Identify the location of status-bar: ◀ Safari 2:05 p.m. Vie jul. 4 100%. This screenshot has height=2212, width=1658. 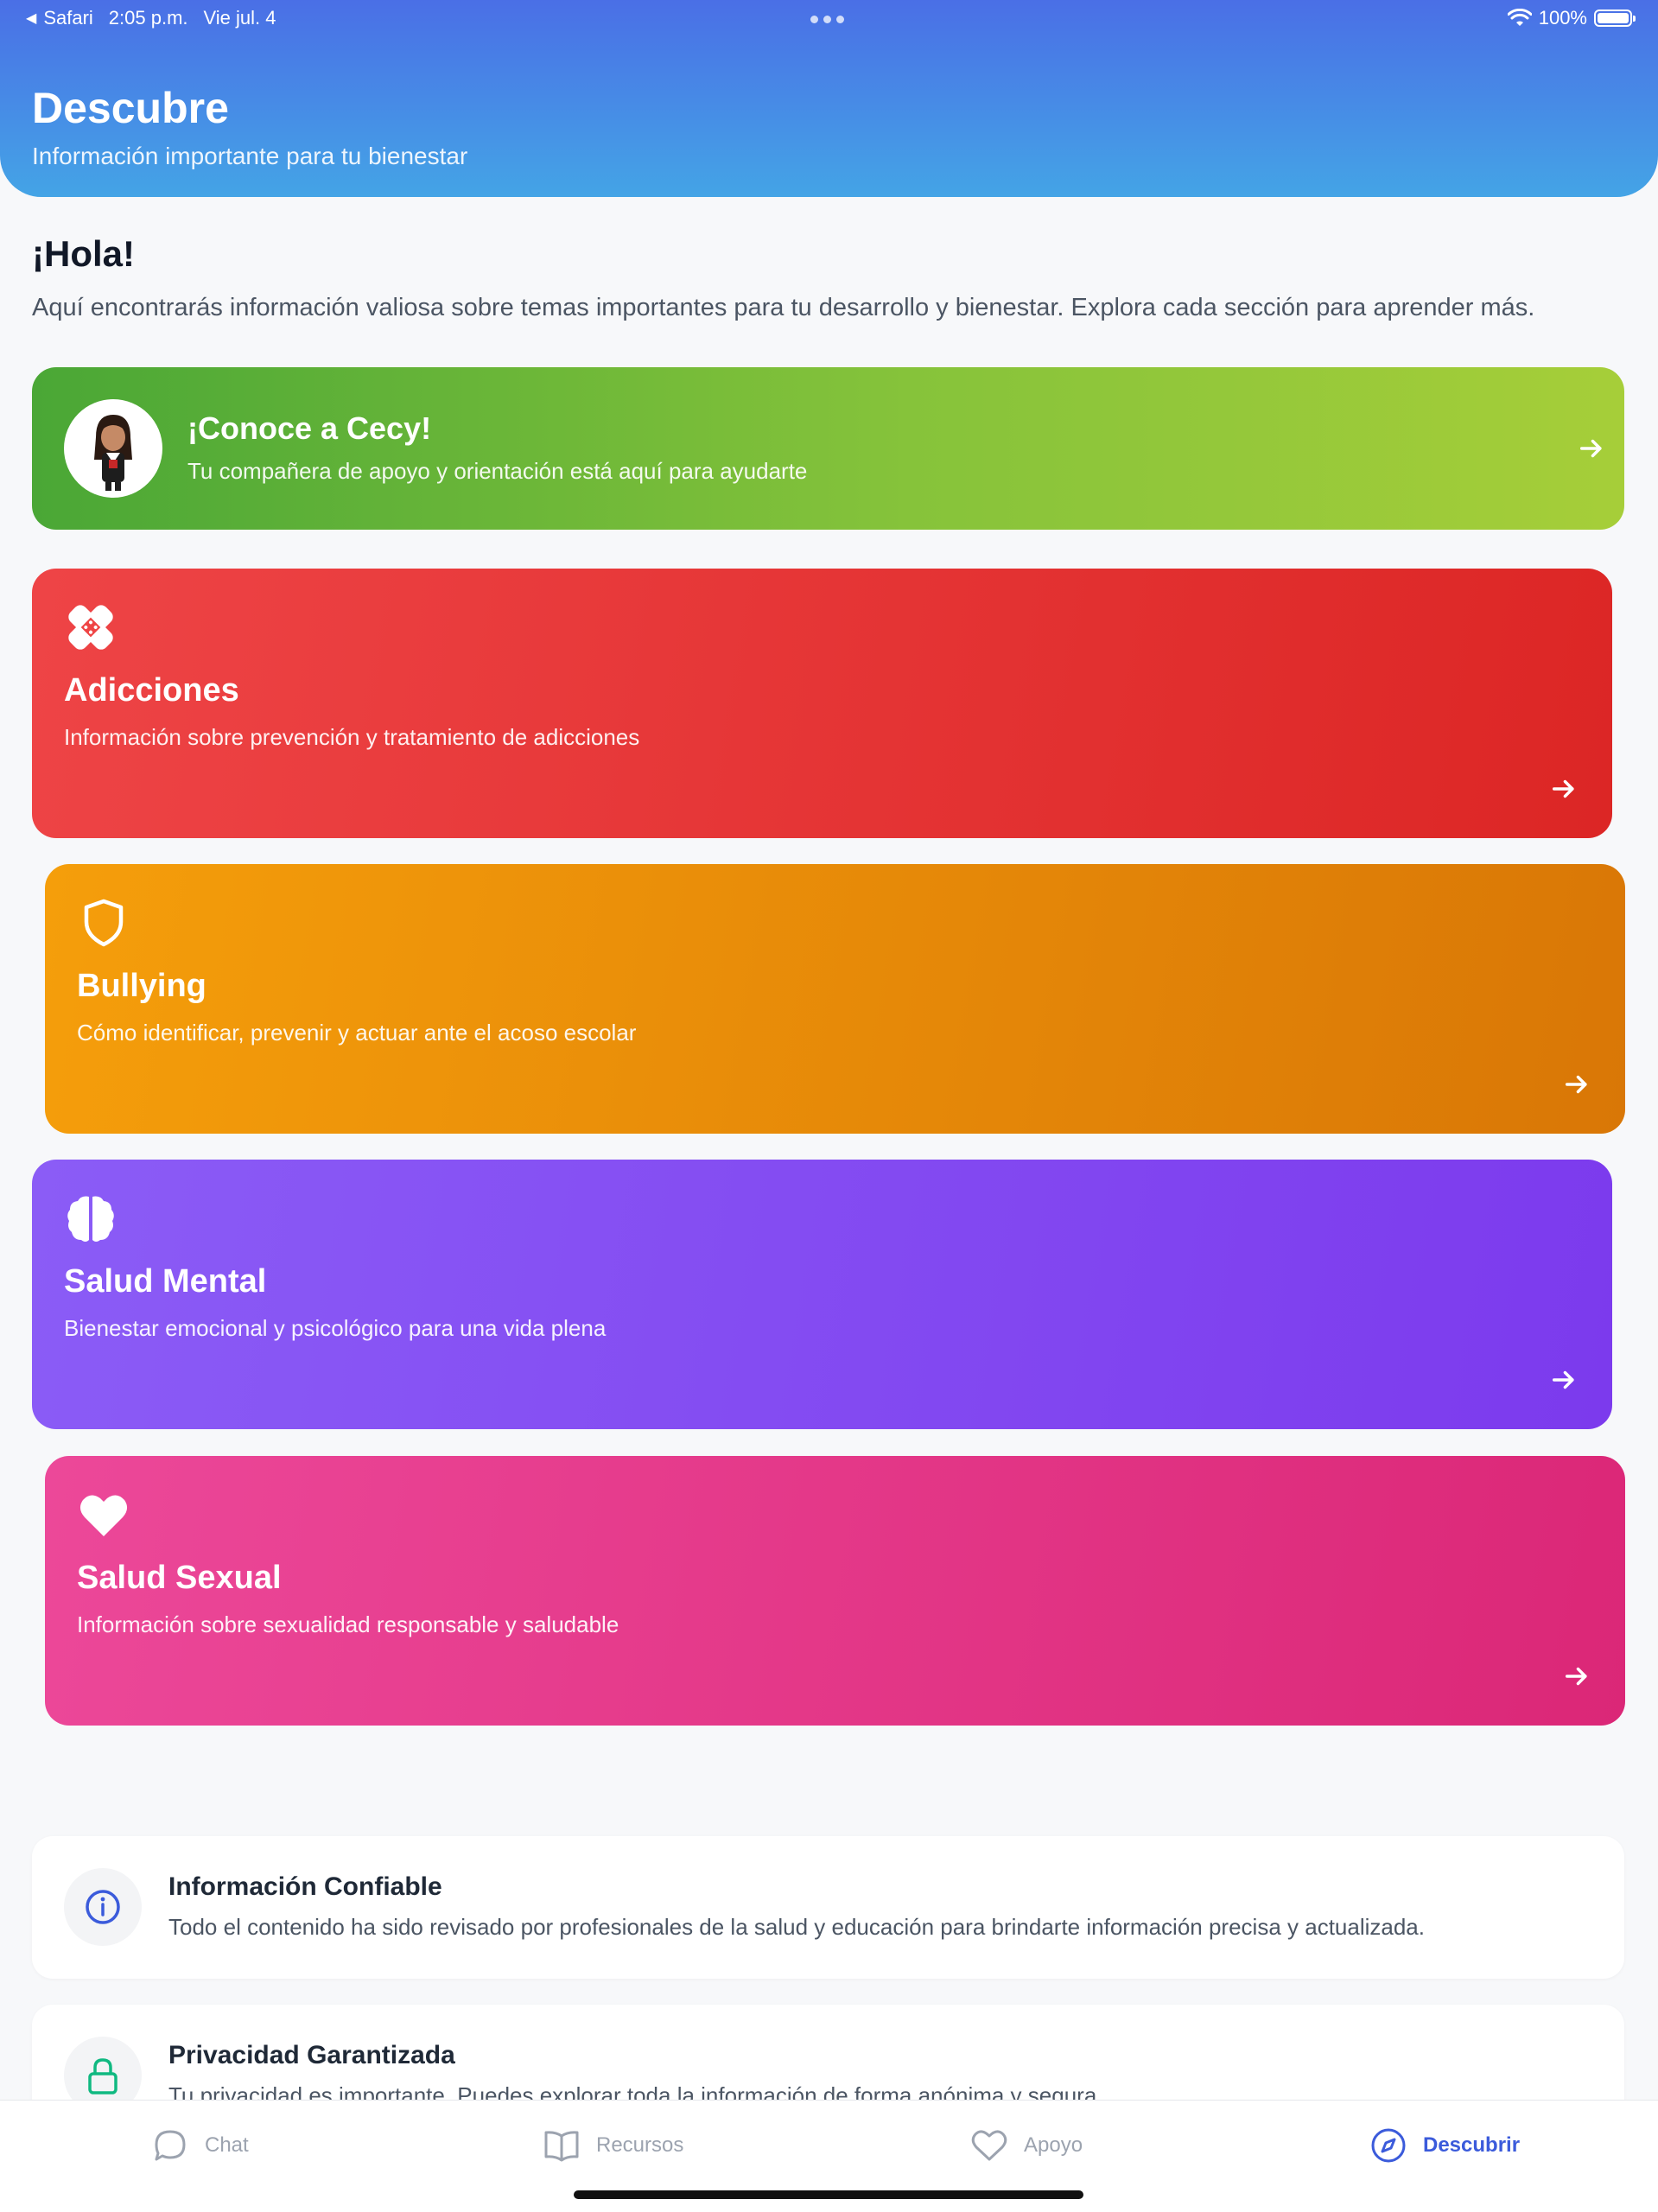
(829, 20).